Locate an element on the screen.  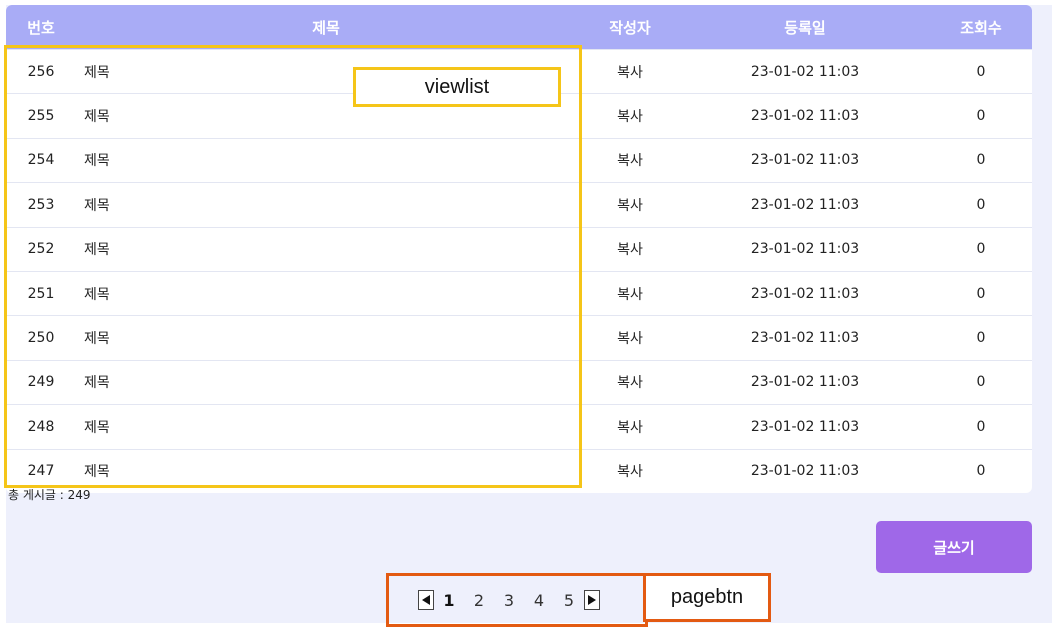
write-post-button: 글쓰기 is located at coordinates (954, 547).